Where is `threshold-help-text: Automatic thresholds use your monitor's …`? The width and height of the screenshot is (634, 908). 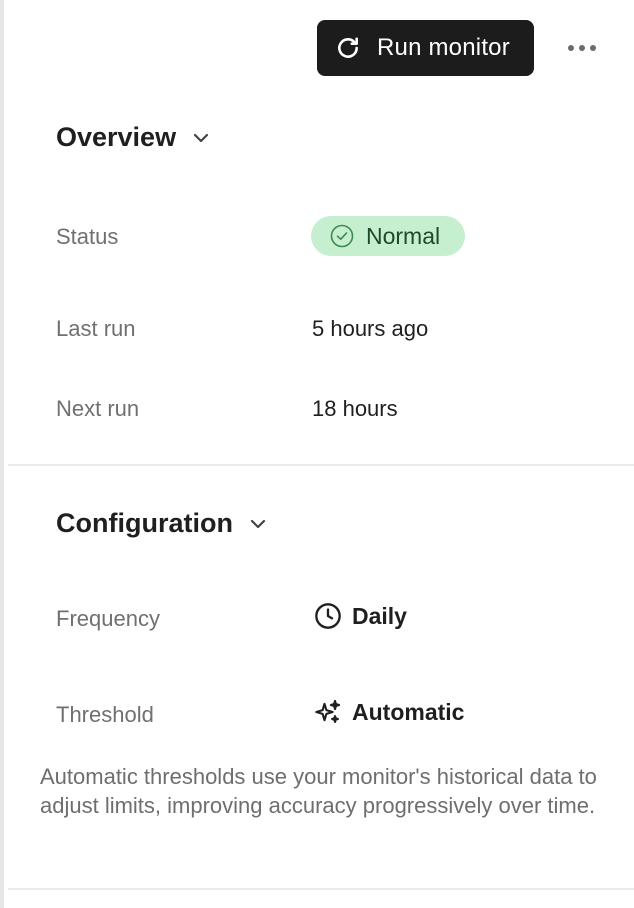 threshold-help-text: Automatic thresholds use your monitor's … is located at coordinates (318, 791).